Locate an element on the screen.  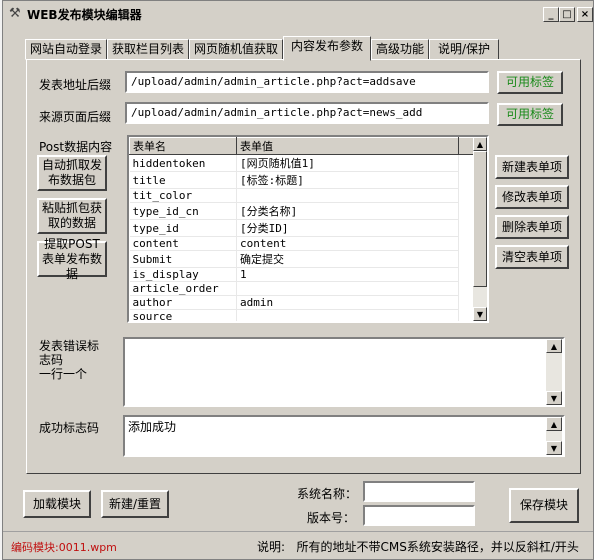
field-name-cell: article_order is located at coordinates (183, 288).